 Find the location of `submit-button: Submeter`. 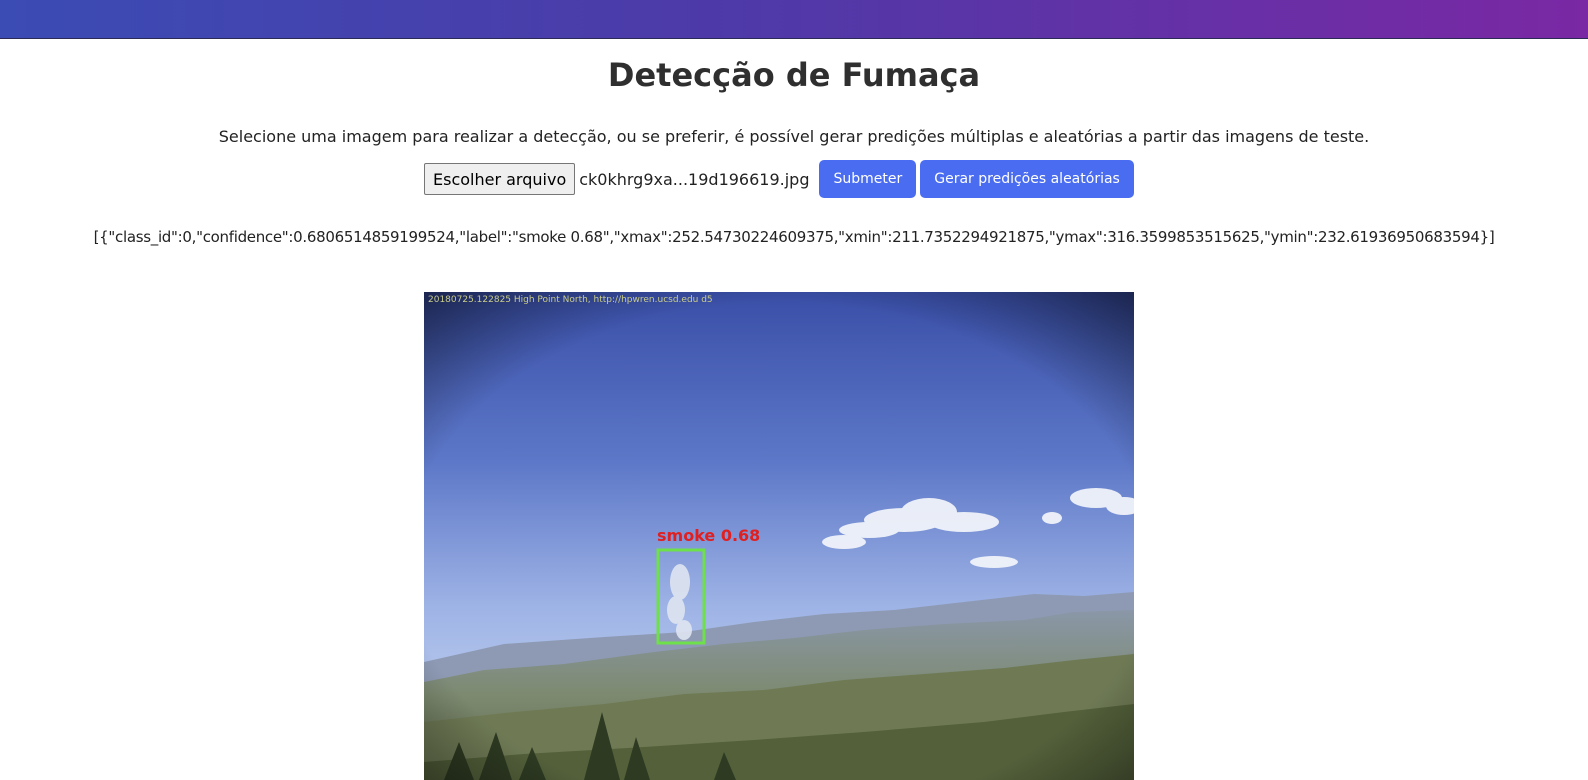

submit-button: Submeter is located at coordinates (868, 179).